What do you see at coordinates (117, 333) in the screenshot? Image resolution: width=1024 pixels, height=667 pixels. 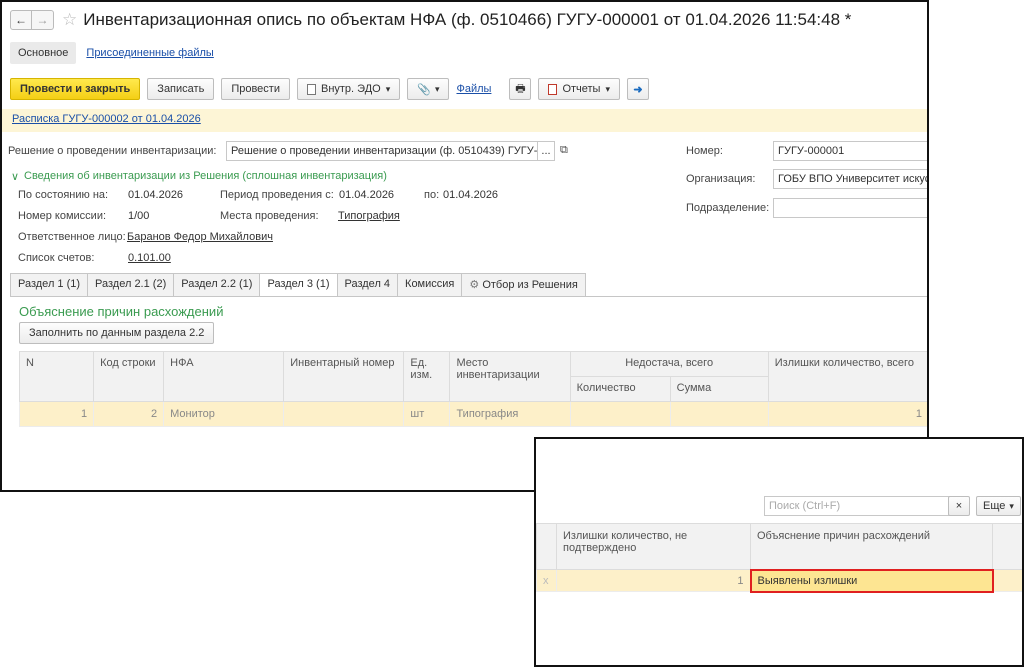 I see `fill-from-section-2-2-button: Заполнить по данным раздела 2.2` at bounding box center [117, 333].